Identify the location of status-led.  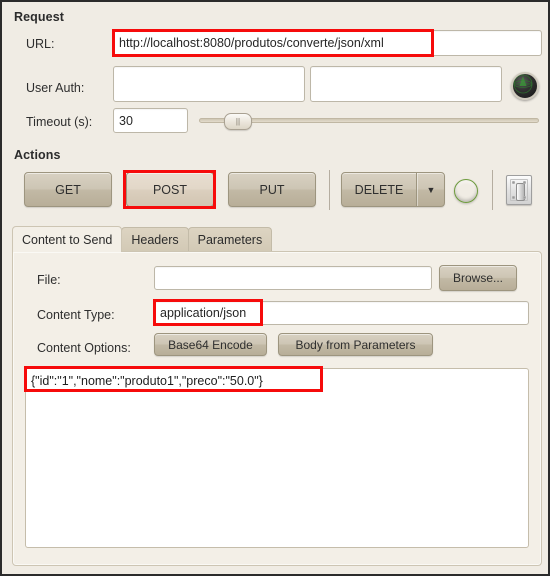
(466, 191).